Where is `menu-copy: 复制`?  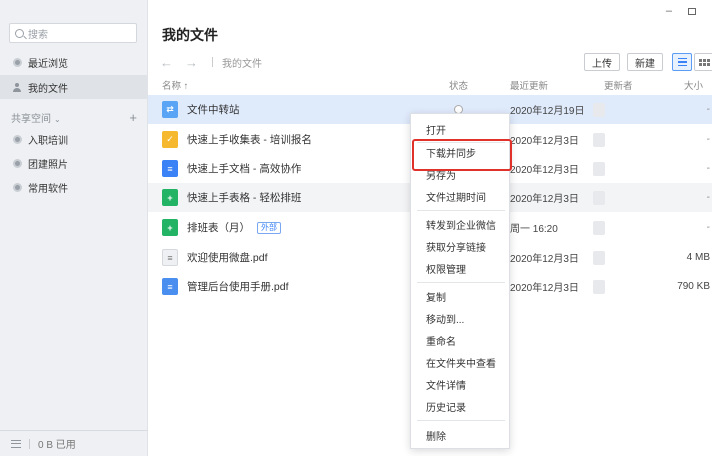 menu-copy: 复制 is located at coordinates (461, 296).